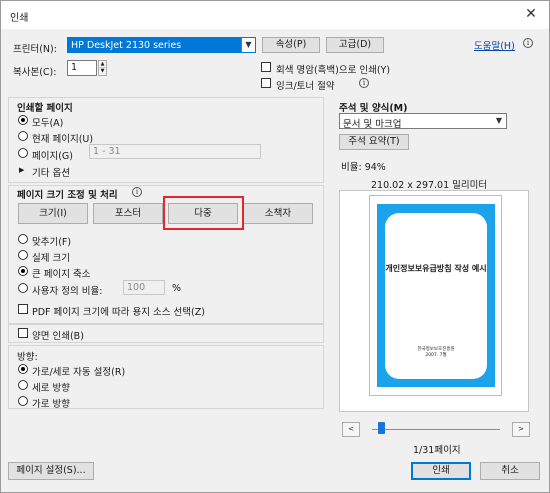 The image size is (550, 493). Describe the element at coordinates (23, 309) in the screenshot. I see `choose-source-checkbox` at that location.